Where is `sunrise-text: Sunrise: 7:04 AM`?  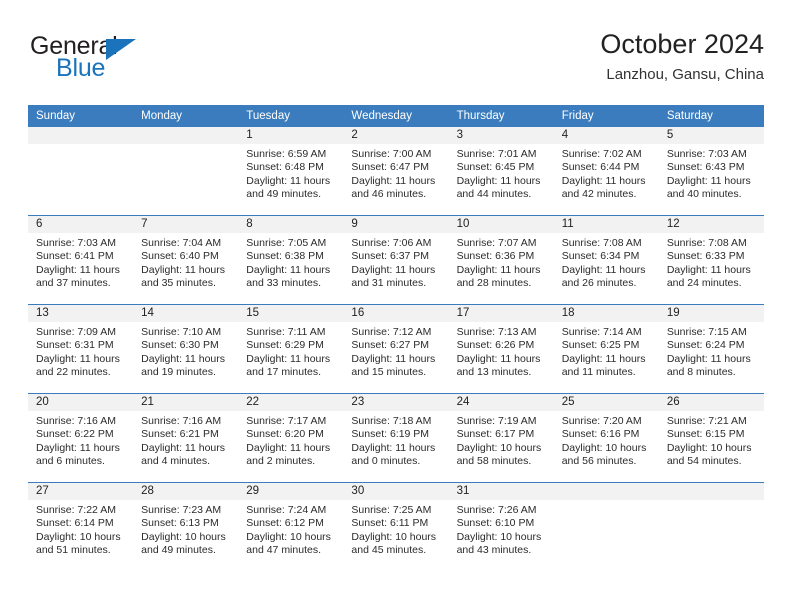
sunrise-text: Sunrise: 7:04 AM is located at coordinates (181, 243).